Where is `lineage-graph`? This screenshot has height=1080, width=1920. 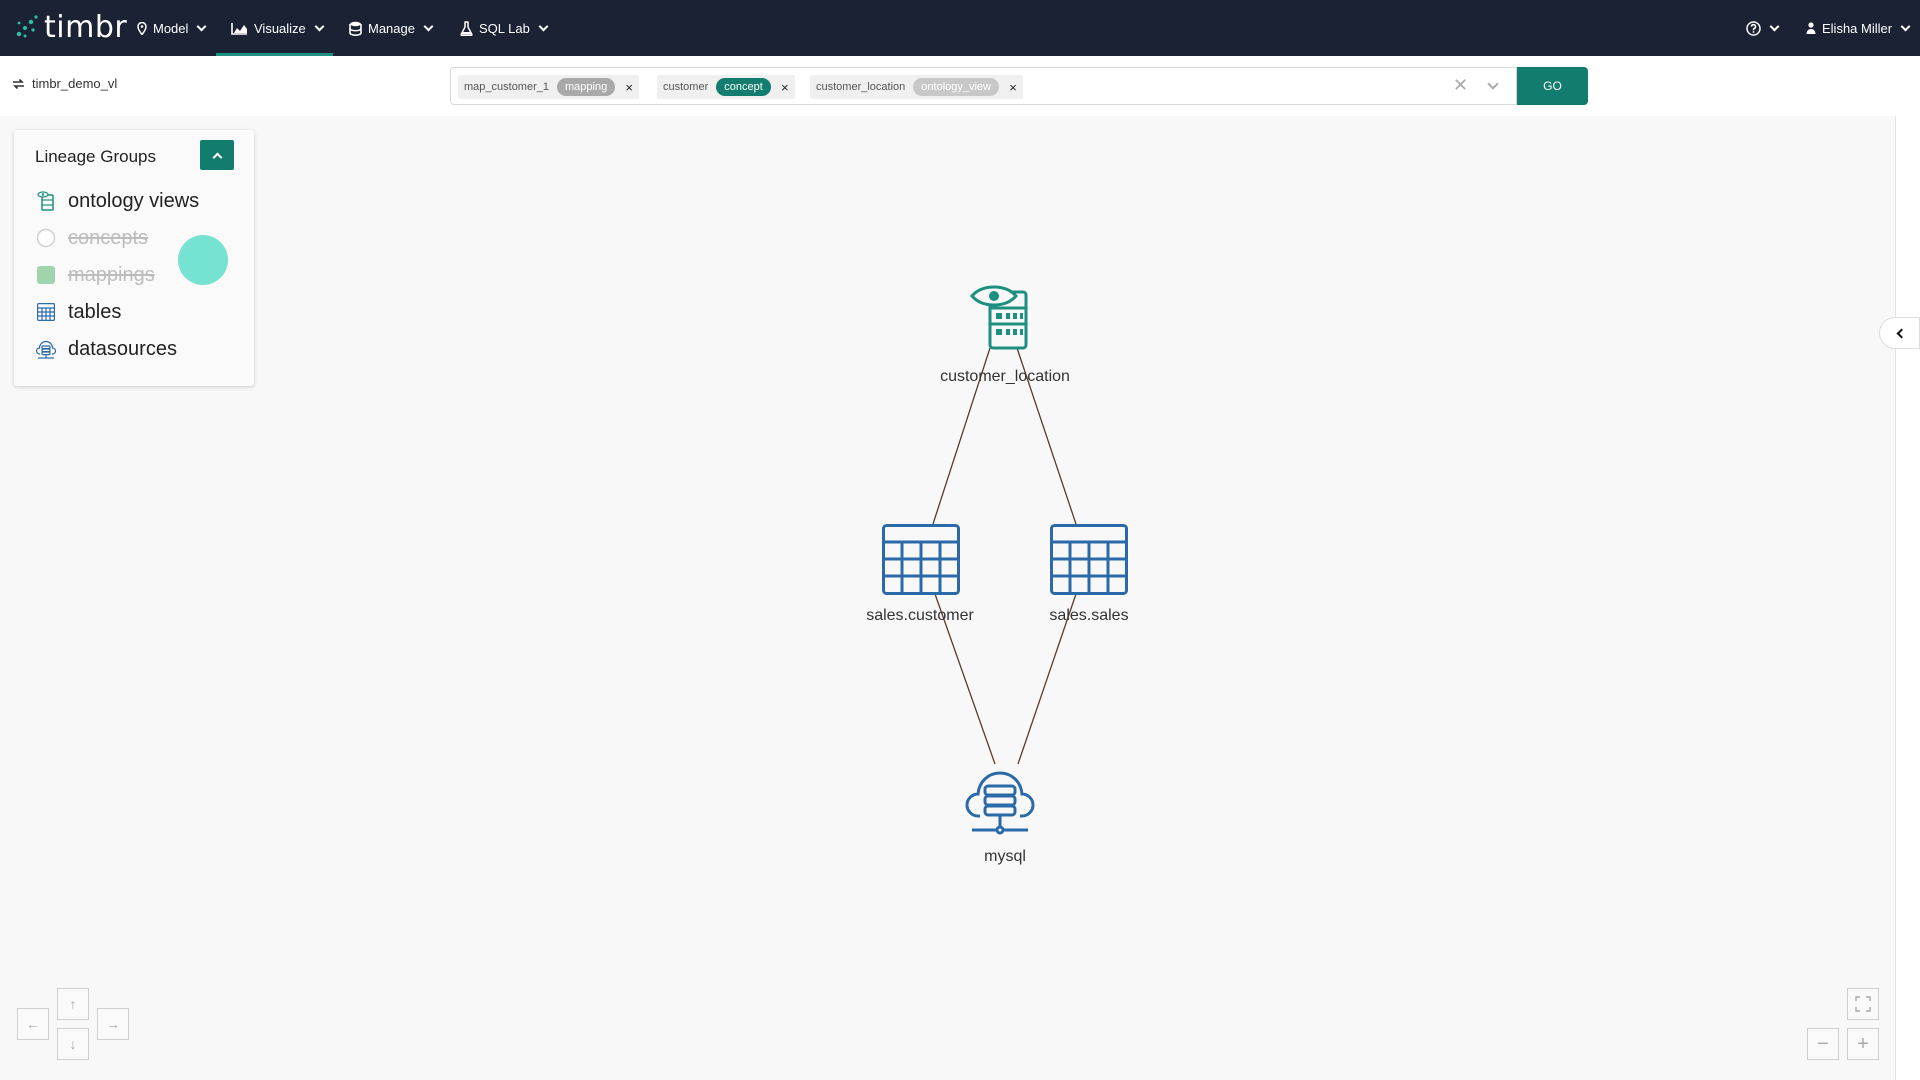
lineage-graph is located at coordinates (1005, 560).